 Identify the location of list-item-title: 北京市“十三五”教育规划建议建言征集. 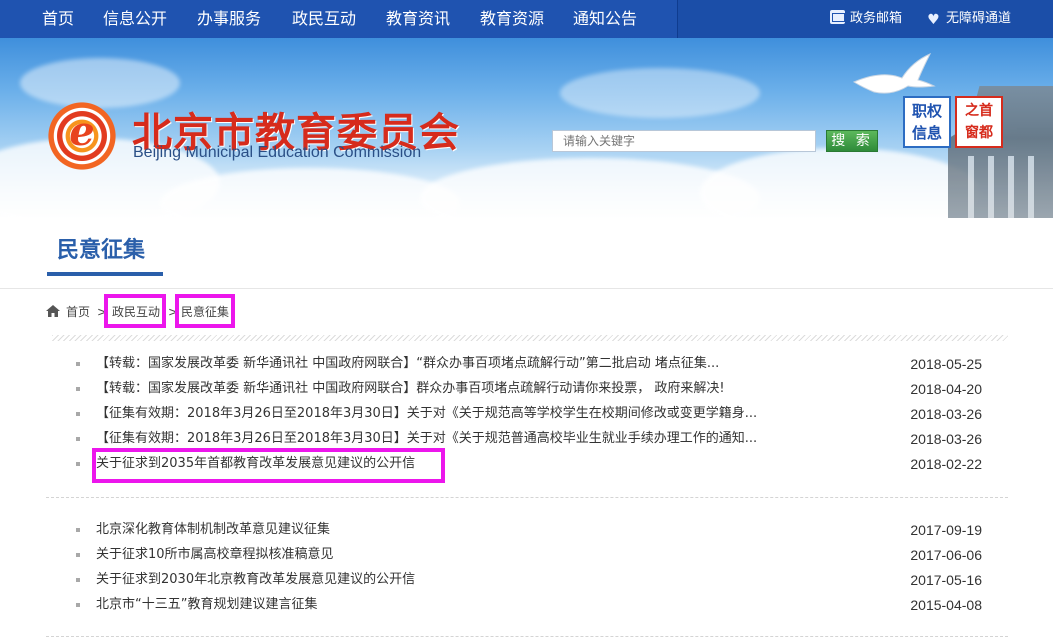
(206, 605).